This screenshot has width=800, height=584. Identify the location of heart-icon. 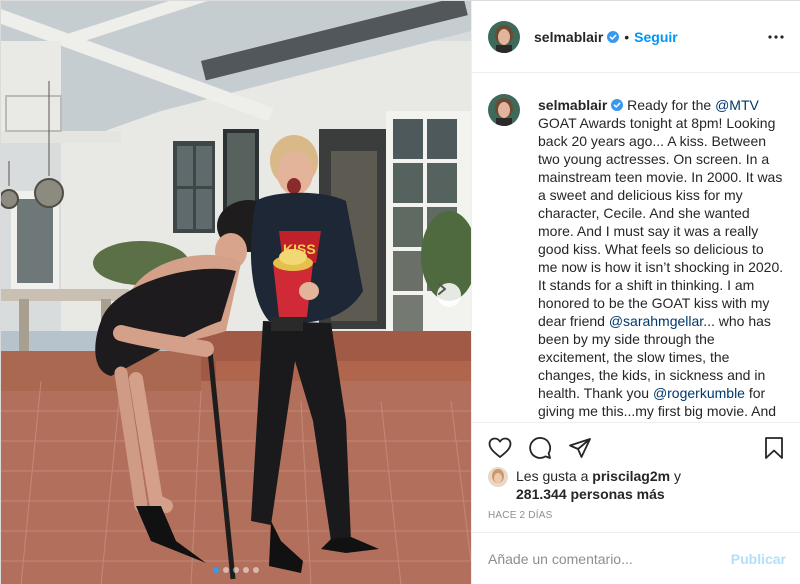
(500, 447).